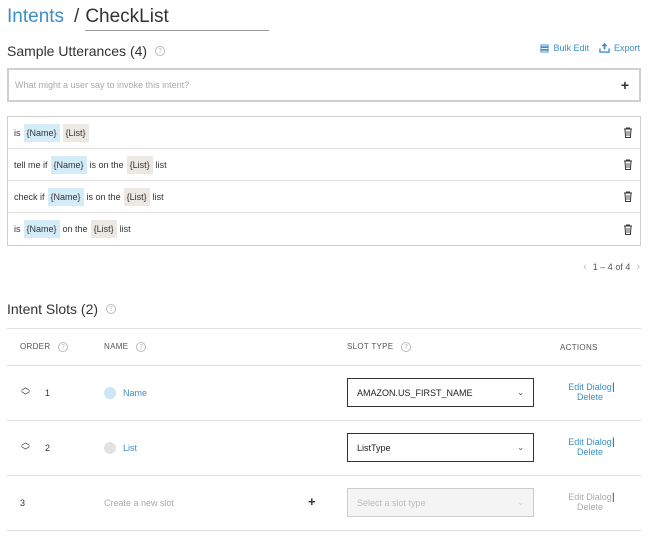 This screenshot has height=542, width=650. I want to click on utterance-word: check if, so click(29, 196).